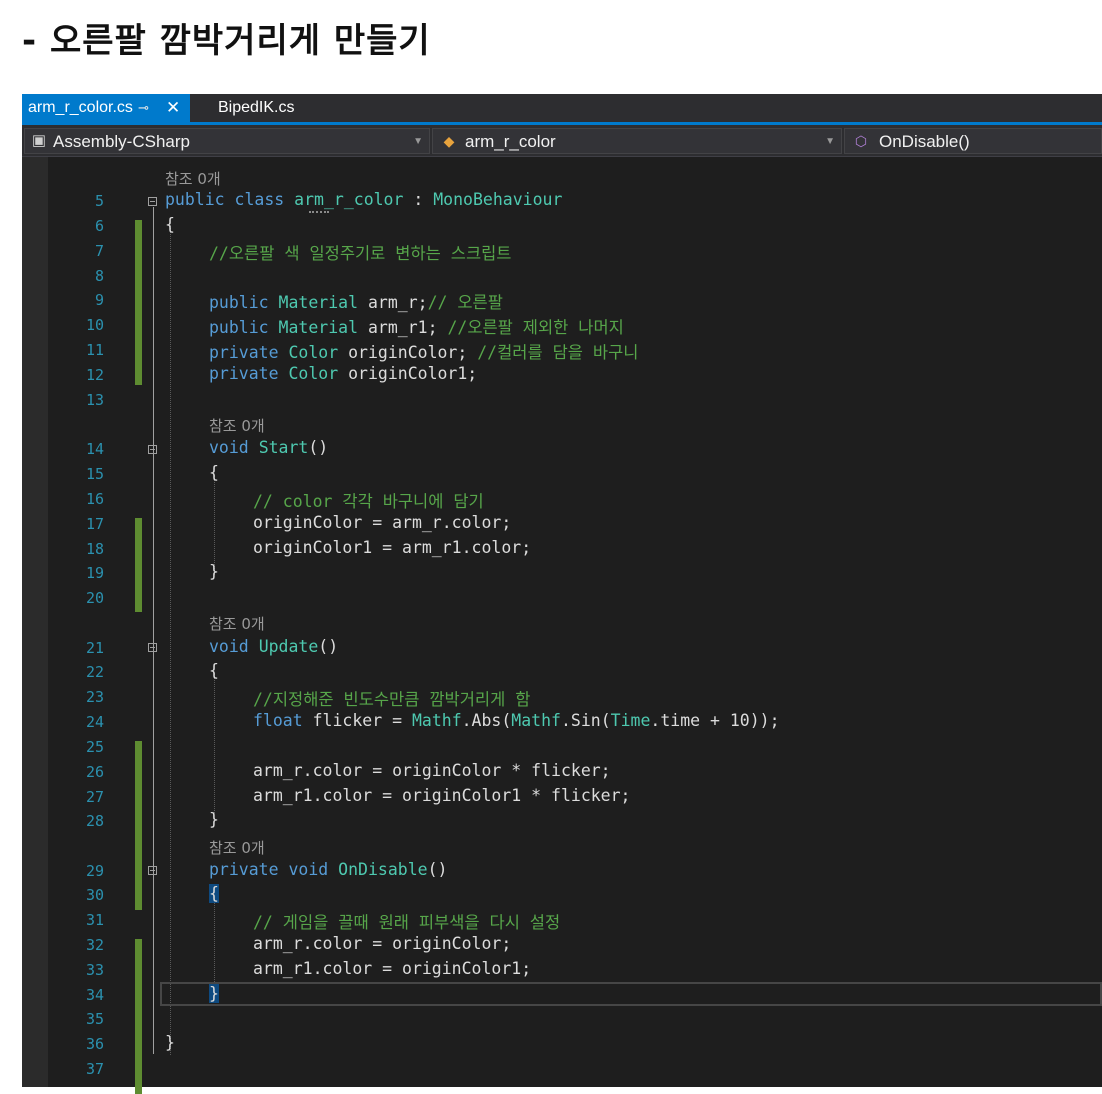  What do you see at coordinates (313, 373) in the screenshot?
I see `type: Color` at bounding box center [313, 373].